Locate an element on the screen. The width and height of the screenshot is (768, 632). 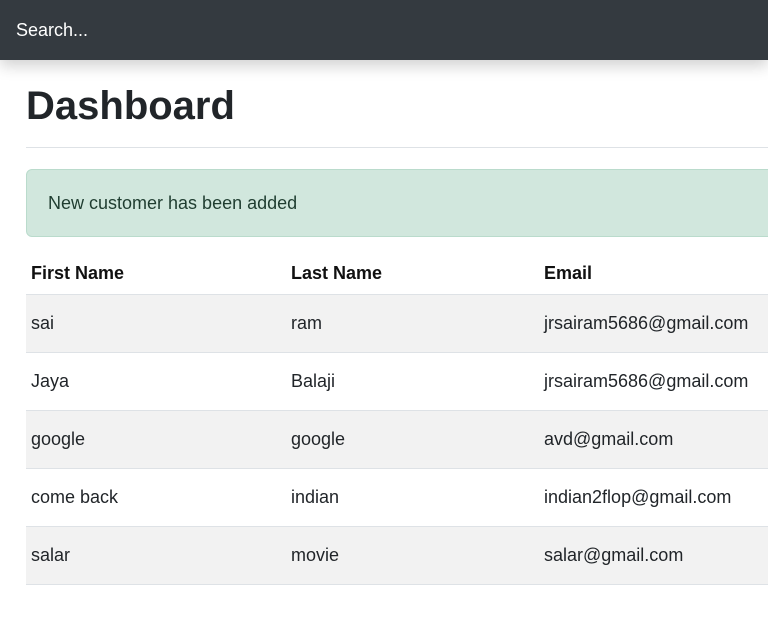
last-name-cell: movie is located at coordinates (412, 555).